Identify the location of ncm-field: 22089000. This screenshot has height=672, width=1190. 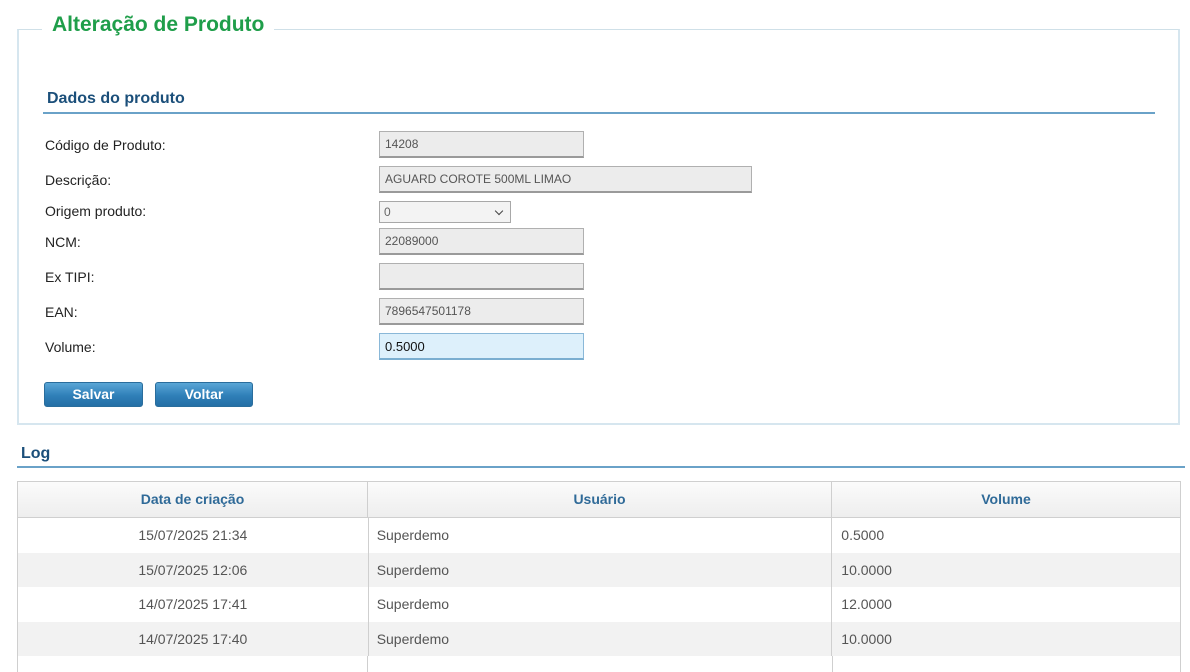
(481, 241).